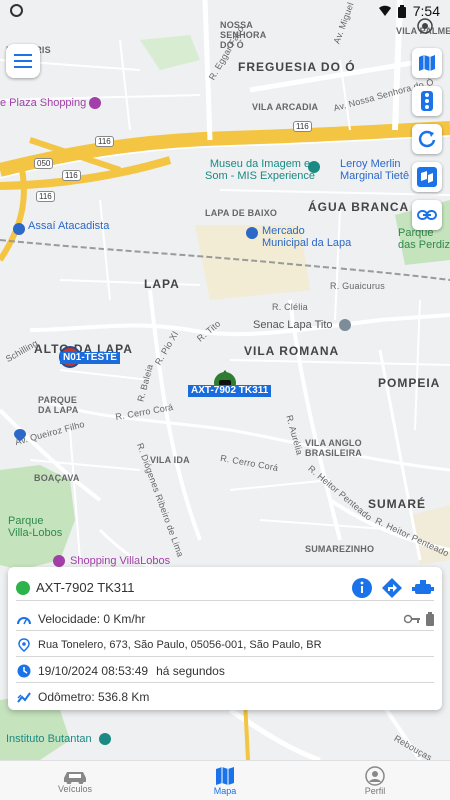 The width and height of the screenshot is (450, 800). What do you see at coordinates (20, 435) in the screenshot?
I see `location-pin-icon` at bounding box center [20, 435].